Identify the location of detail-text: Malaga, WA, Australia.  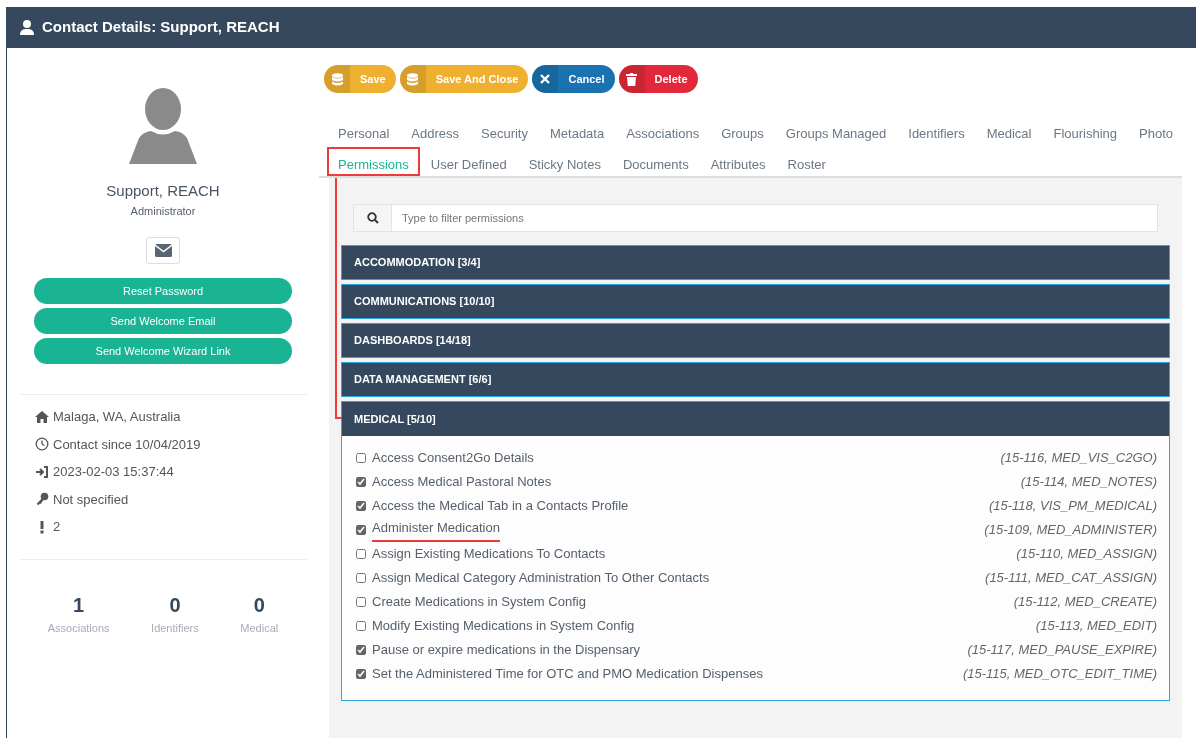
(117, 417).